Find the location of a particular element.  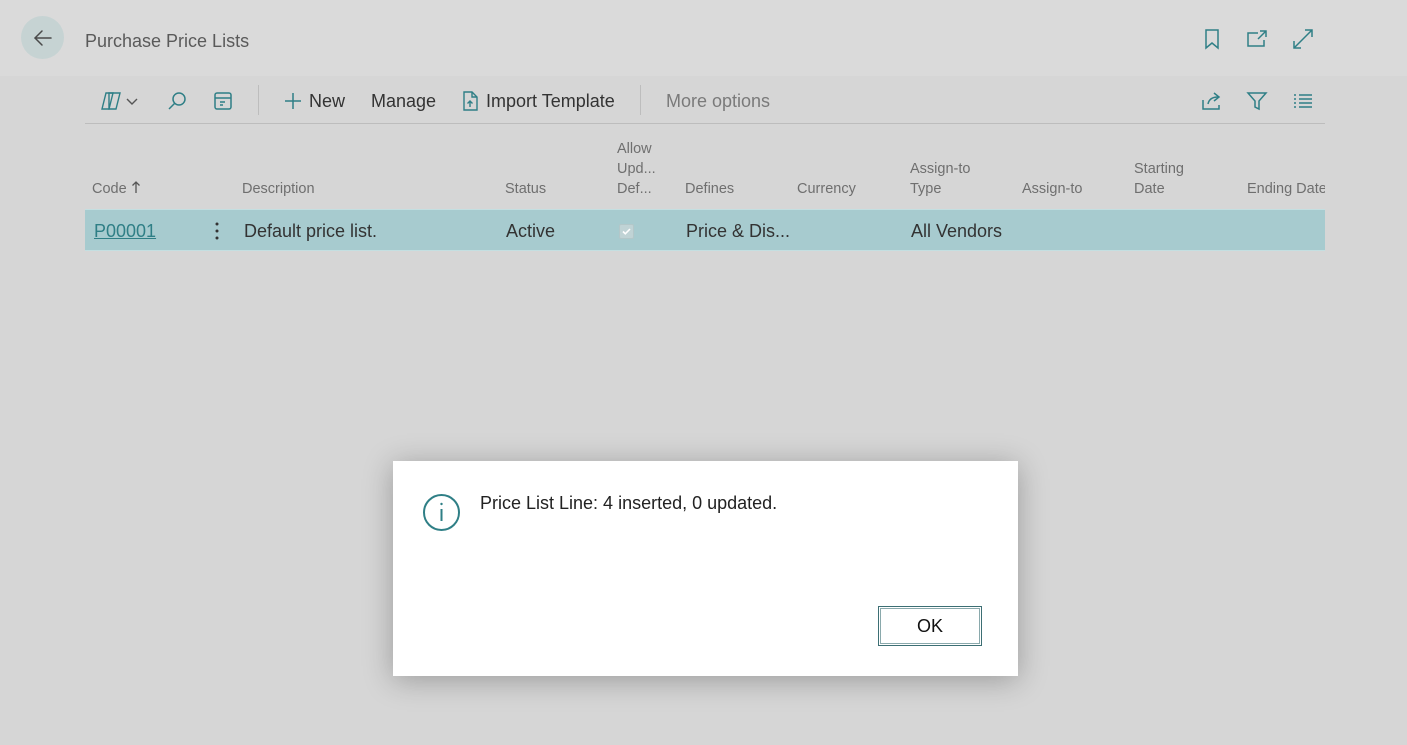

share-button is located at coordinates (1211, 101).